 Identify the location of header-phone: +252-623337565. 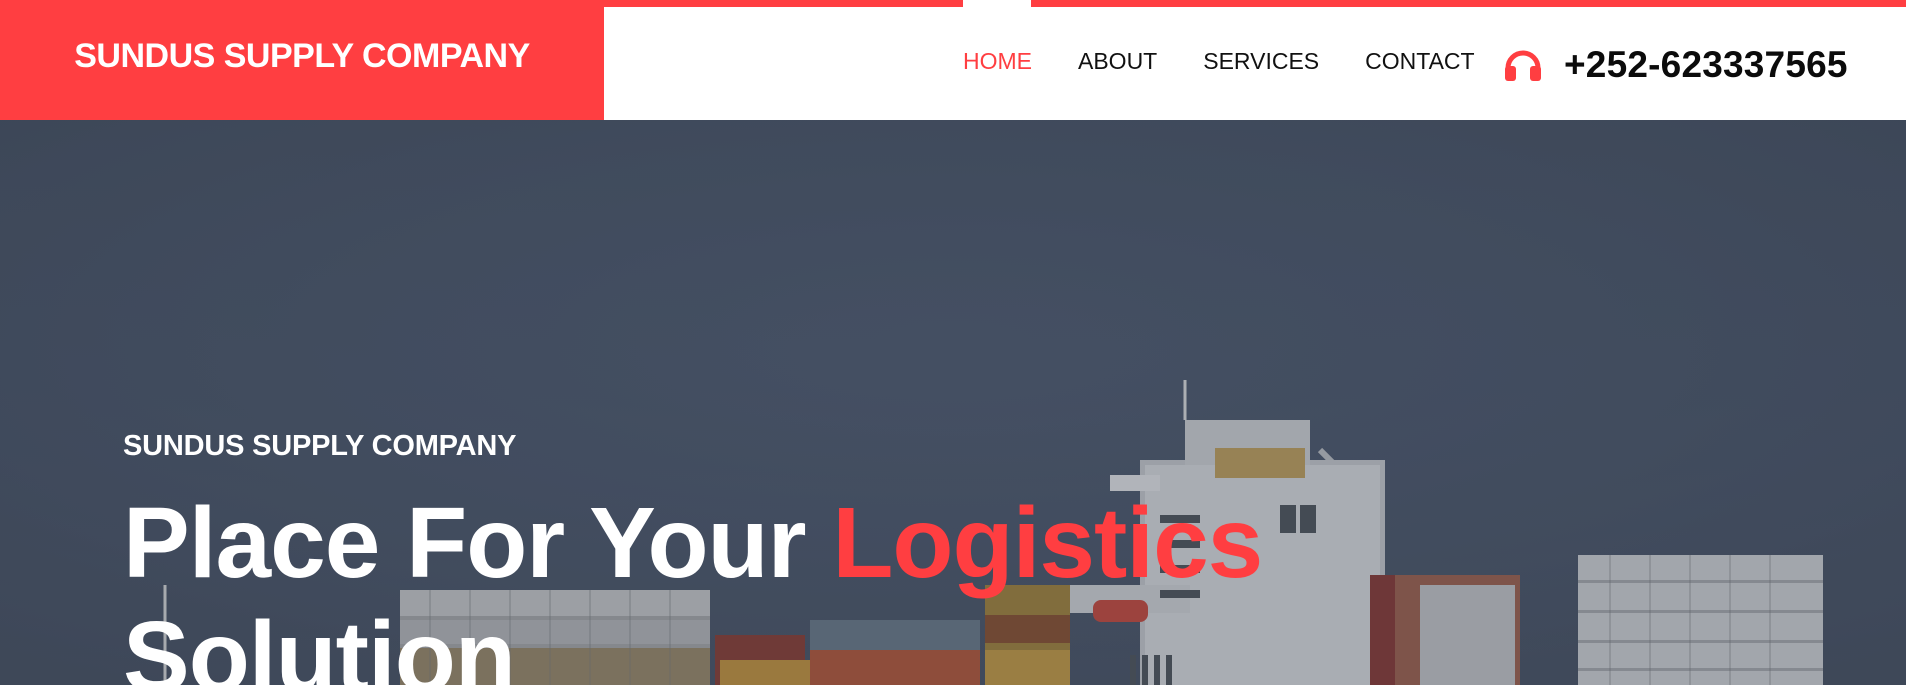
(1676, 65).